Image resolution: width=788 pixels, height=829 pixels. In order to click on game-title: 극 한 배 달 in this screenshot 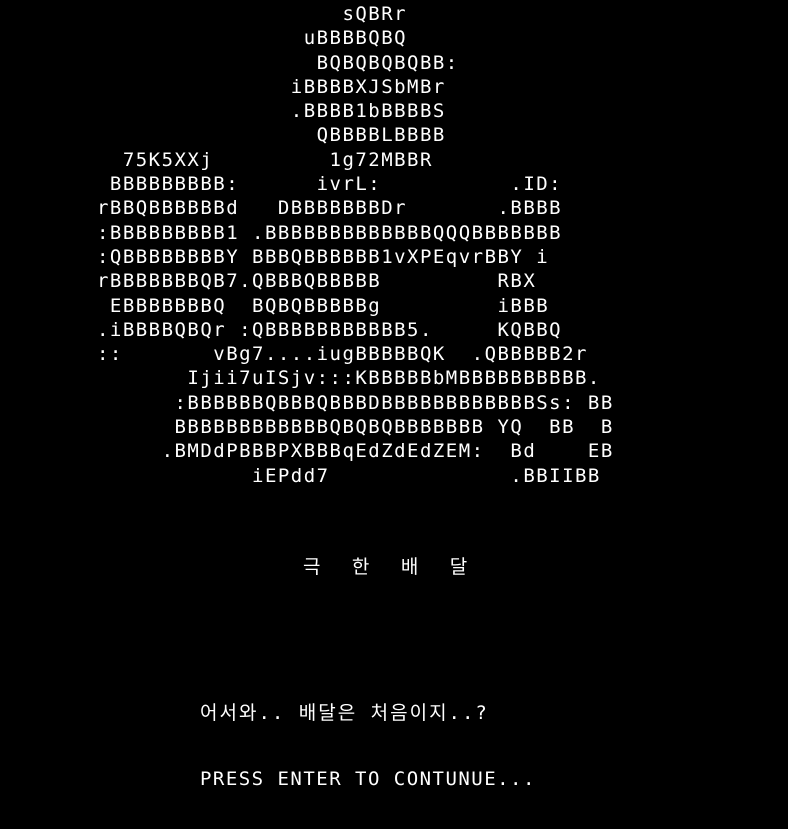, I will do `click(390, 567)`.